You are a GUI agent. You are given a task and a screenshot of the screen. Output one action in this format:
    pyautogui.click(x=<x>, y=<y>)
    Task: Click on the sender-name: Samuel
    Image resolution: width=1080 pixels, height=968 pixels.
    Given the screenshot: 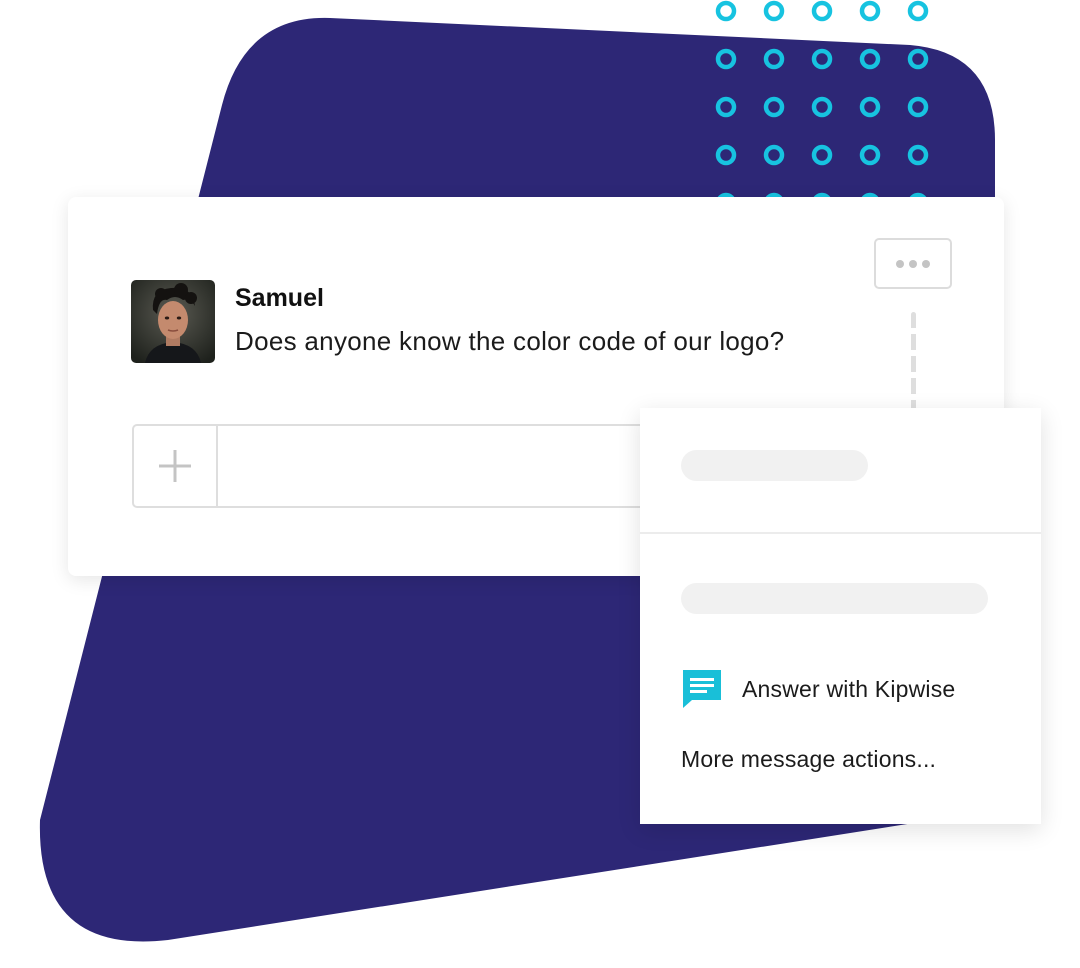 What is the action you would take?
    pyautogui.click(x=279, y=298)
    